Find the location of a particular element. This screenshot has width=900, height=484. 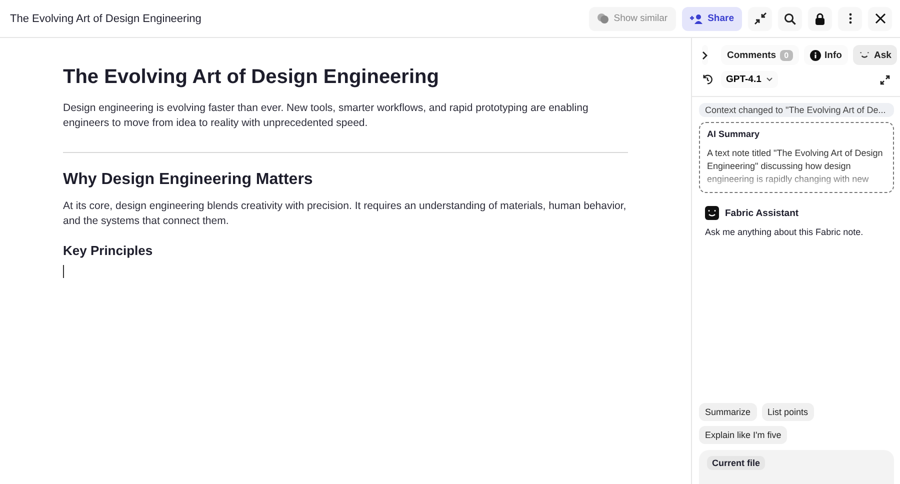

panel-tab: Ask is located at coordinates (875, 55).